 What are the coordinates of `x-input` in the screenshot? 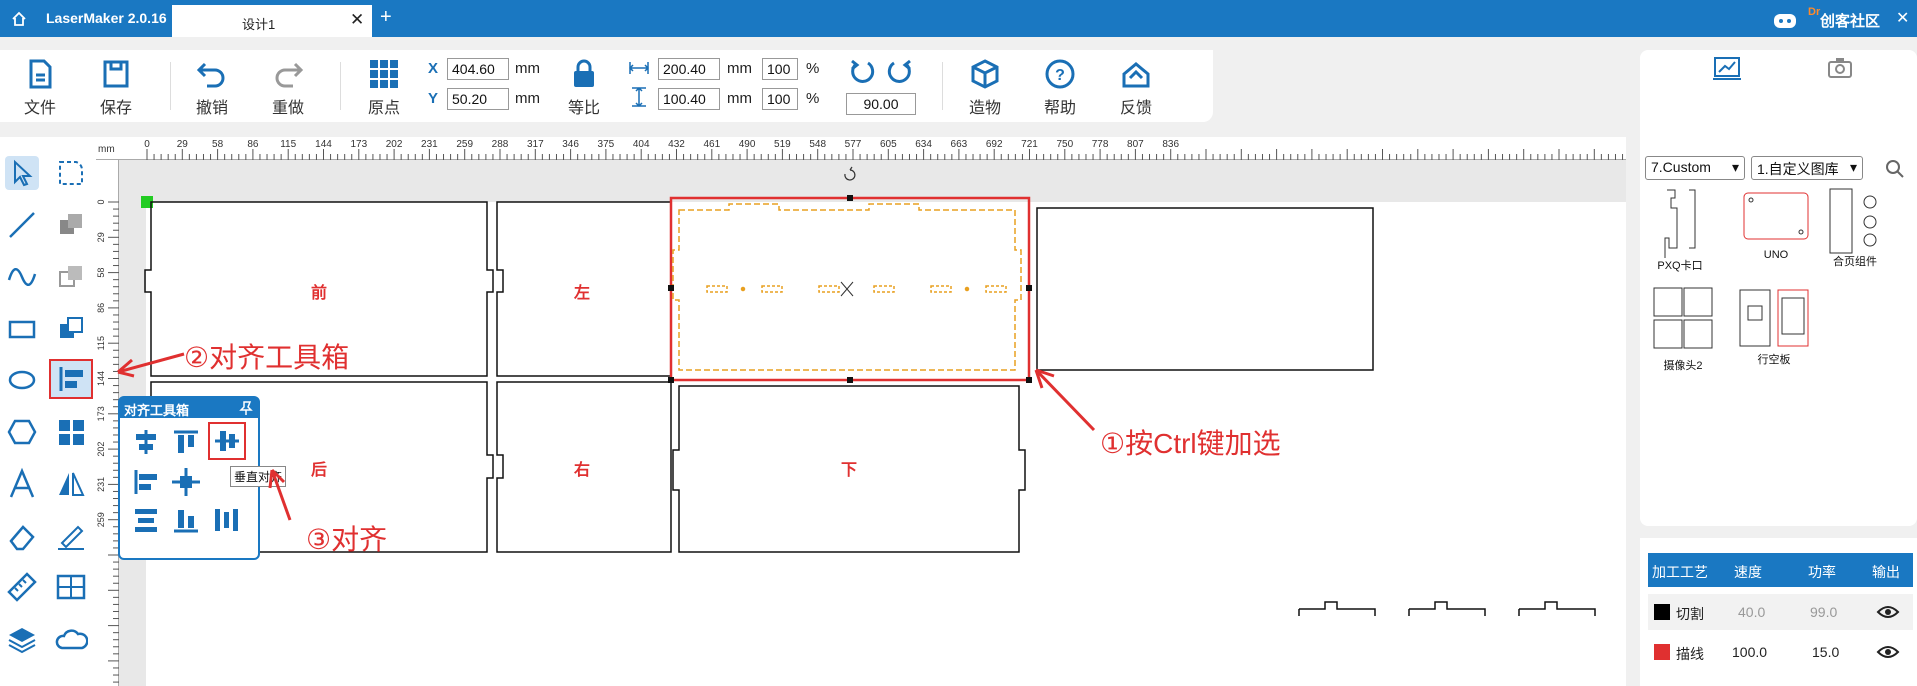 It's located at (478, 69).